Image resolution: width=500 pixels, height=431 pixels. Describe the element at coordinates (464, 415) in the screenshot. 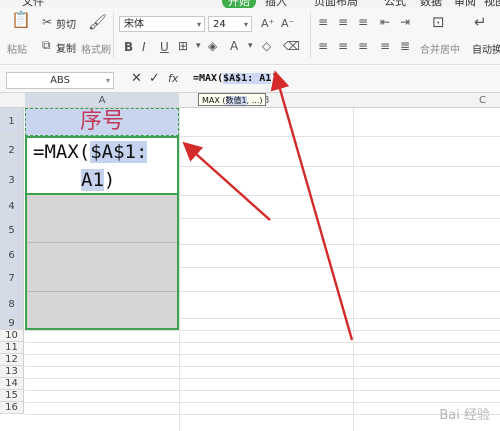

I see `watermark: Bai 经验` at that location.